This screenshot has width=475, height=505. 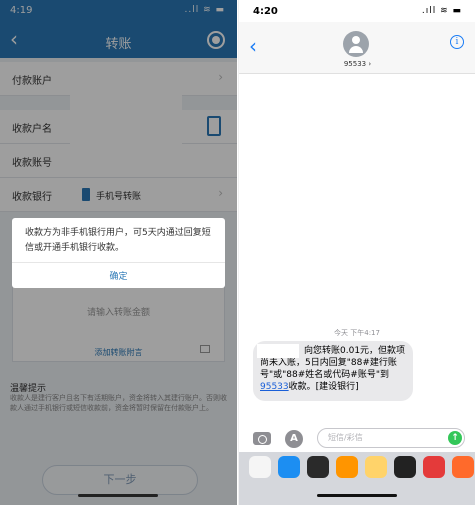 I want to click on avatar, so click(x=356, y=44).